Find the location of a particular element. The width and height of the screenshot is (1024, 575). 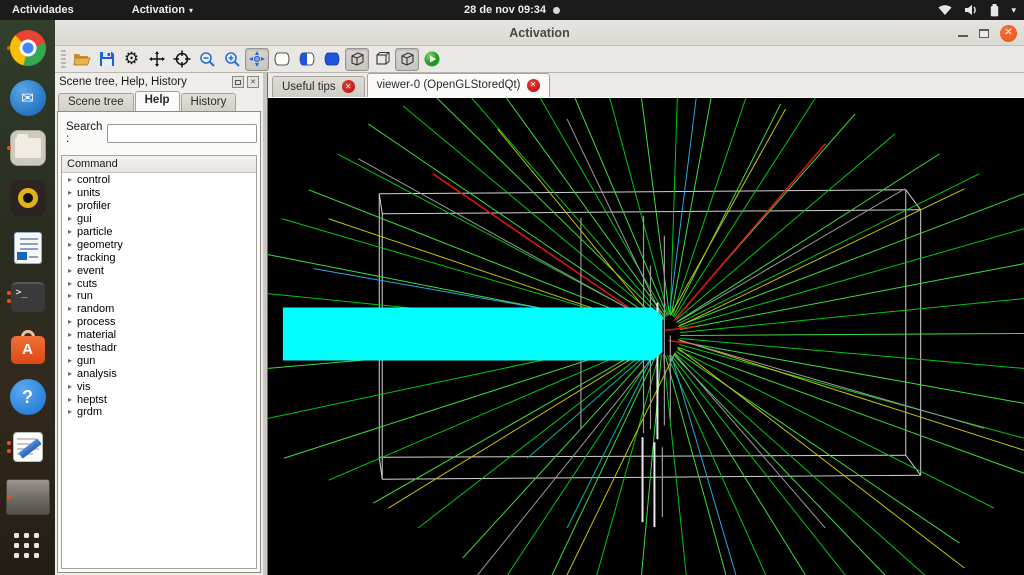

zoom-in-button is located at coordinates (232, 59).